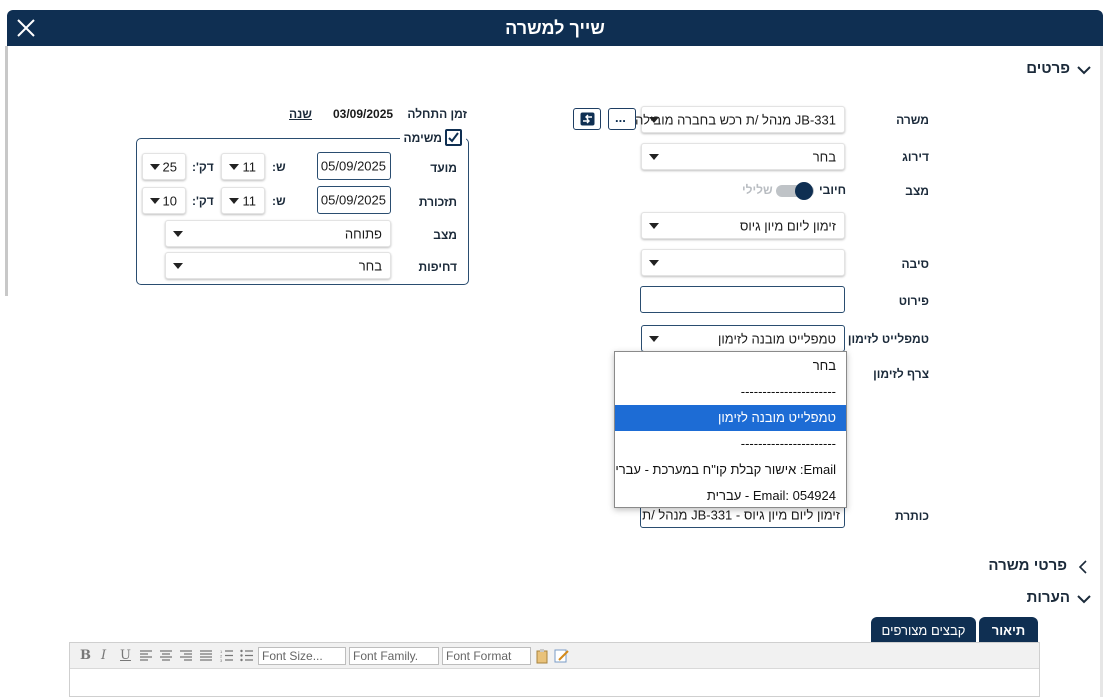 The image size is (1107, 697). Describe the element at coordinates (246, 655) in the screenshot. I see `bullet-list-icon` at that location.